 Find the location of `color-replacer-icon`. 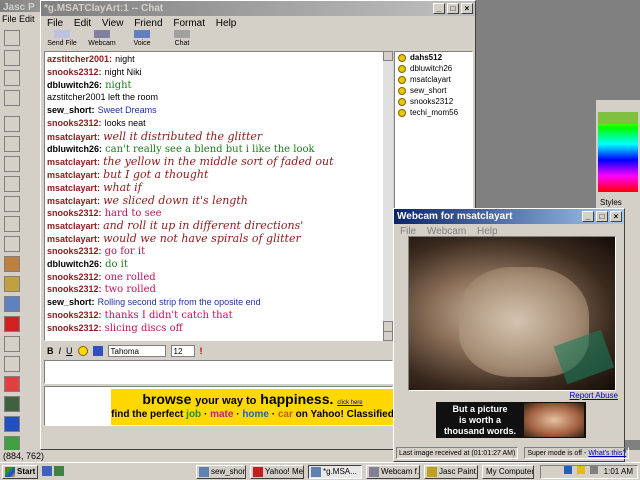

color-replacer-icon is located at coordinates (12, 324).